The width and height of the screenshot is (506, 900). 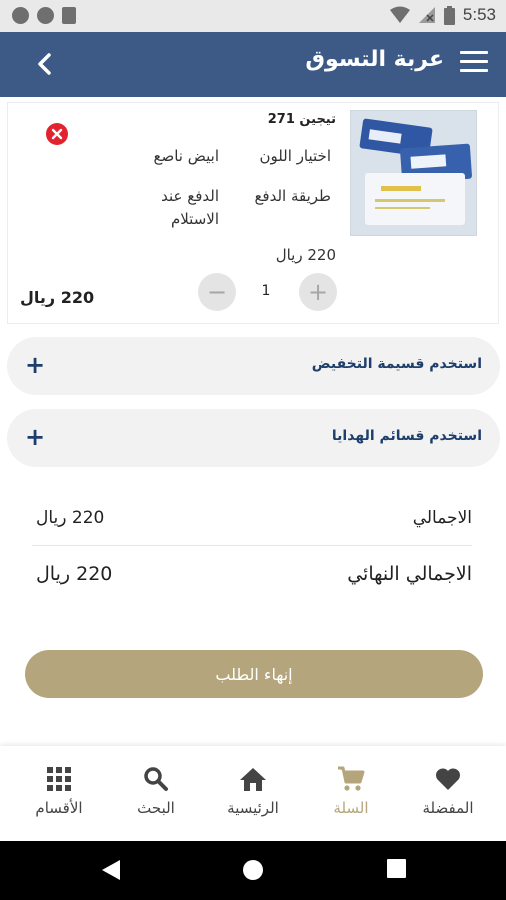 What do you see at coordinates (254, 674) in the screenshot?
I see `checkout-button: إنهاء الطلب` at bounding box center [254, 674].